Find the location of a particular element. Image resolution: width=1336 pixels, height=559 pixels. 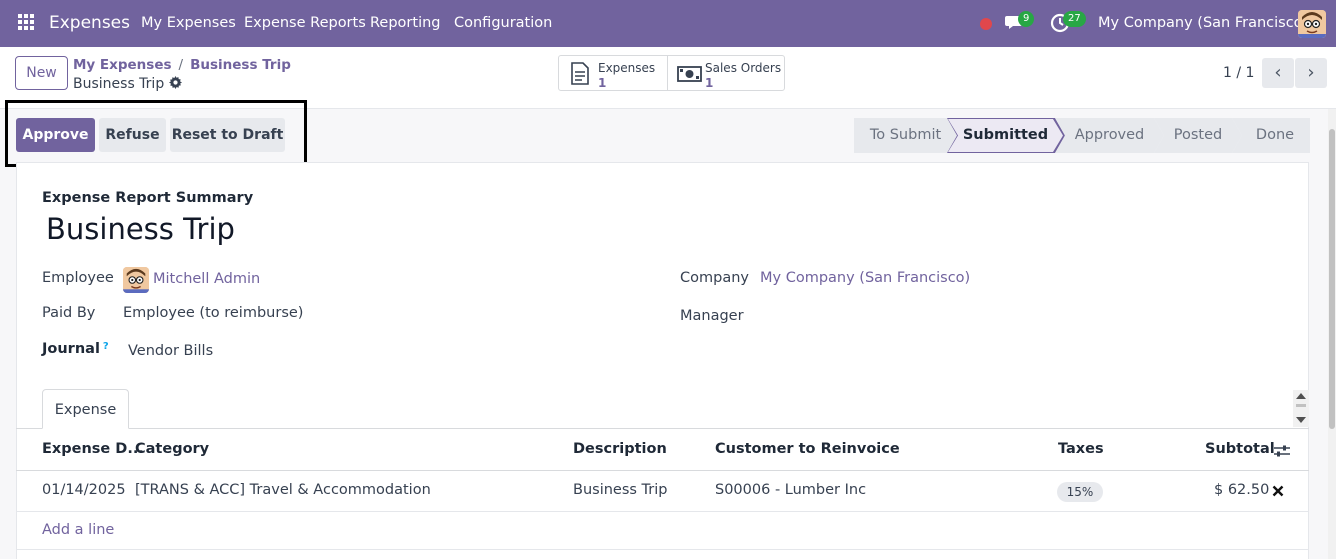

stage-label: Approved is located at coordinates (1109, 135).